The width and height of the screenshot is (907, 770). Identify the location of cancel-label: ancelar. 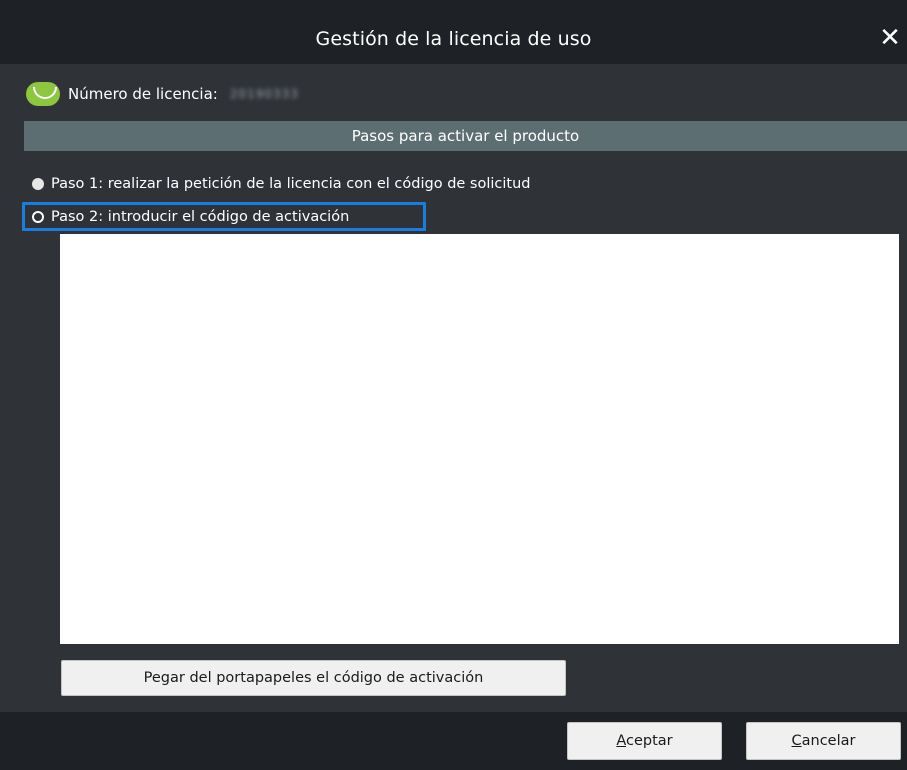
(828, 741).